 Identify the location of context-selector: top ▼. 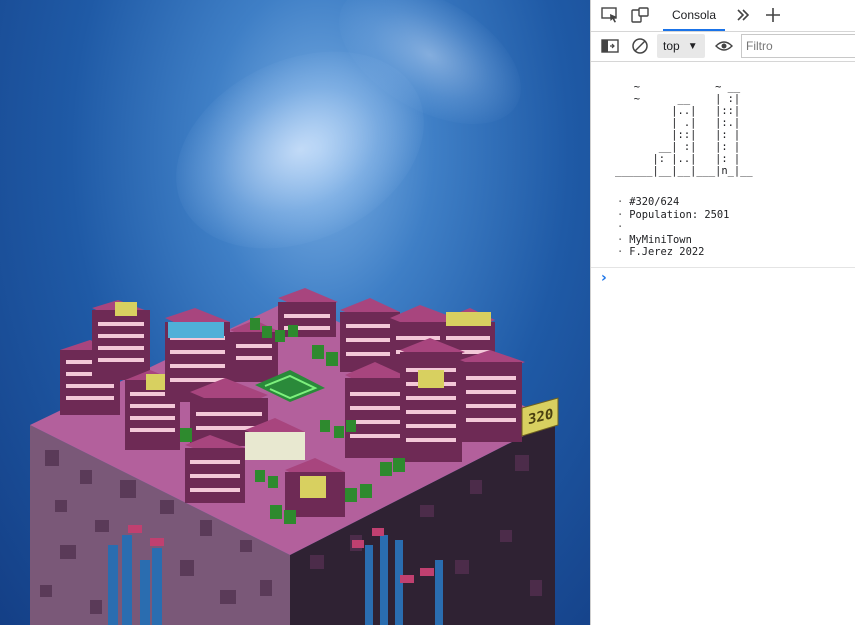
(681, 46).